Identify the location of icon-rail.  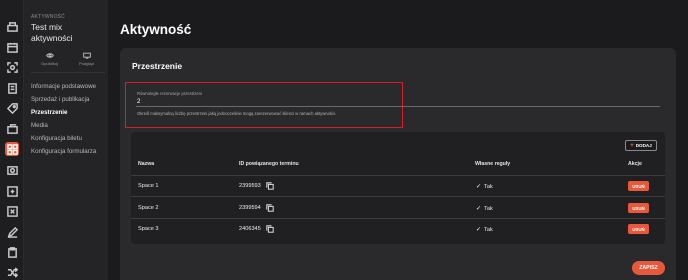
(12, 140).